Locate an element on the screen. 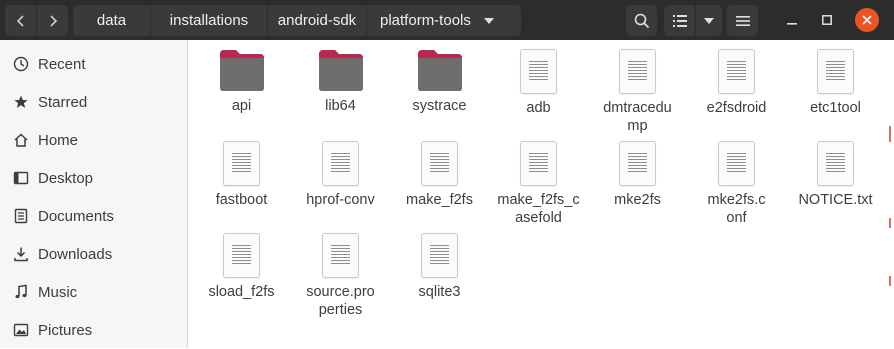 The width and height of the screenshot is (894, 349). file-name: e2fsdroid is located at coordinates (736, 108).